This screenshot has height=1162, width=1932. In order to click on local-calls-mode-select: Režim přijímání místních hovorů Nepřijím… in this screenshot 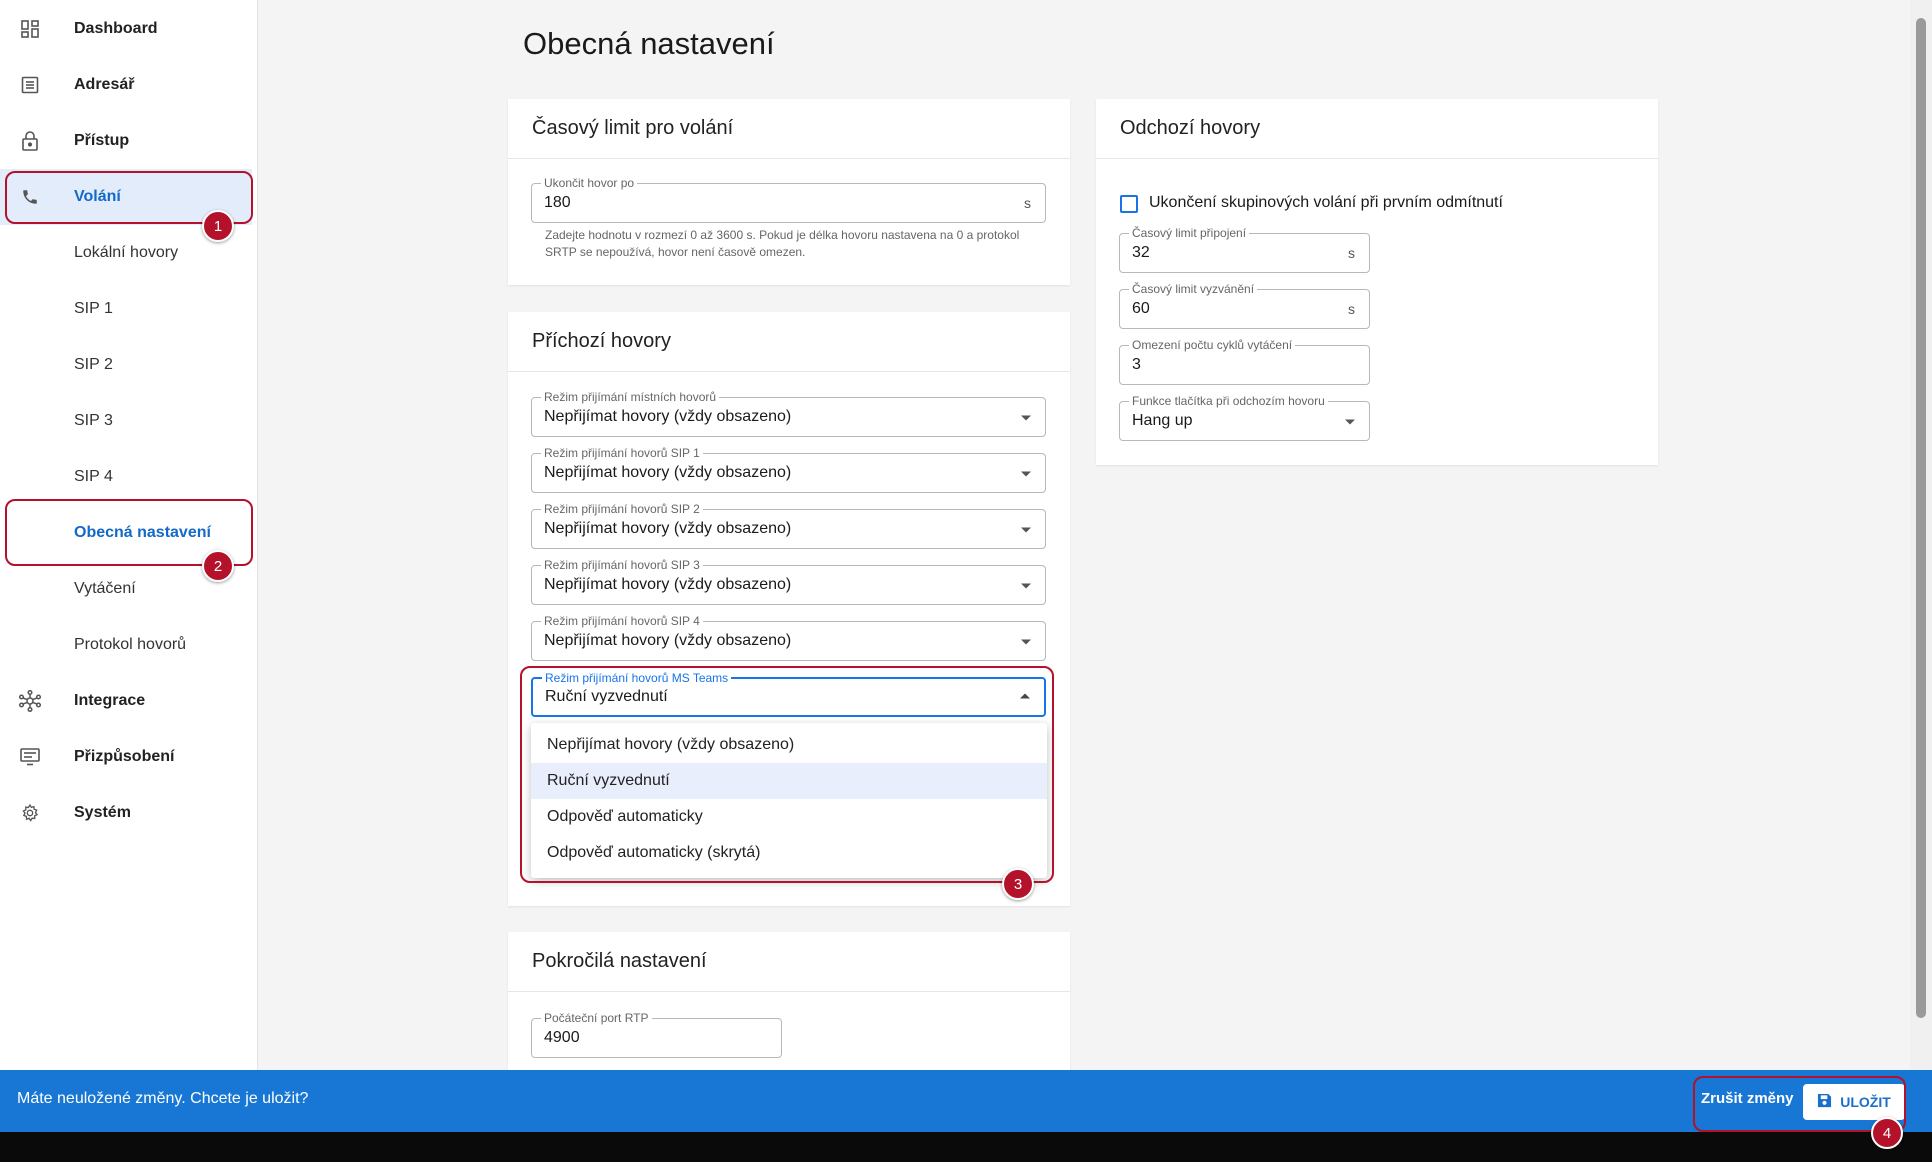, I will do `click(788, 413)`.